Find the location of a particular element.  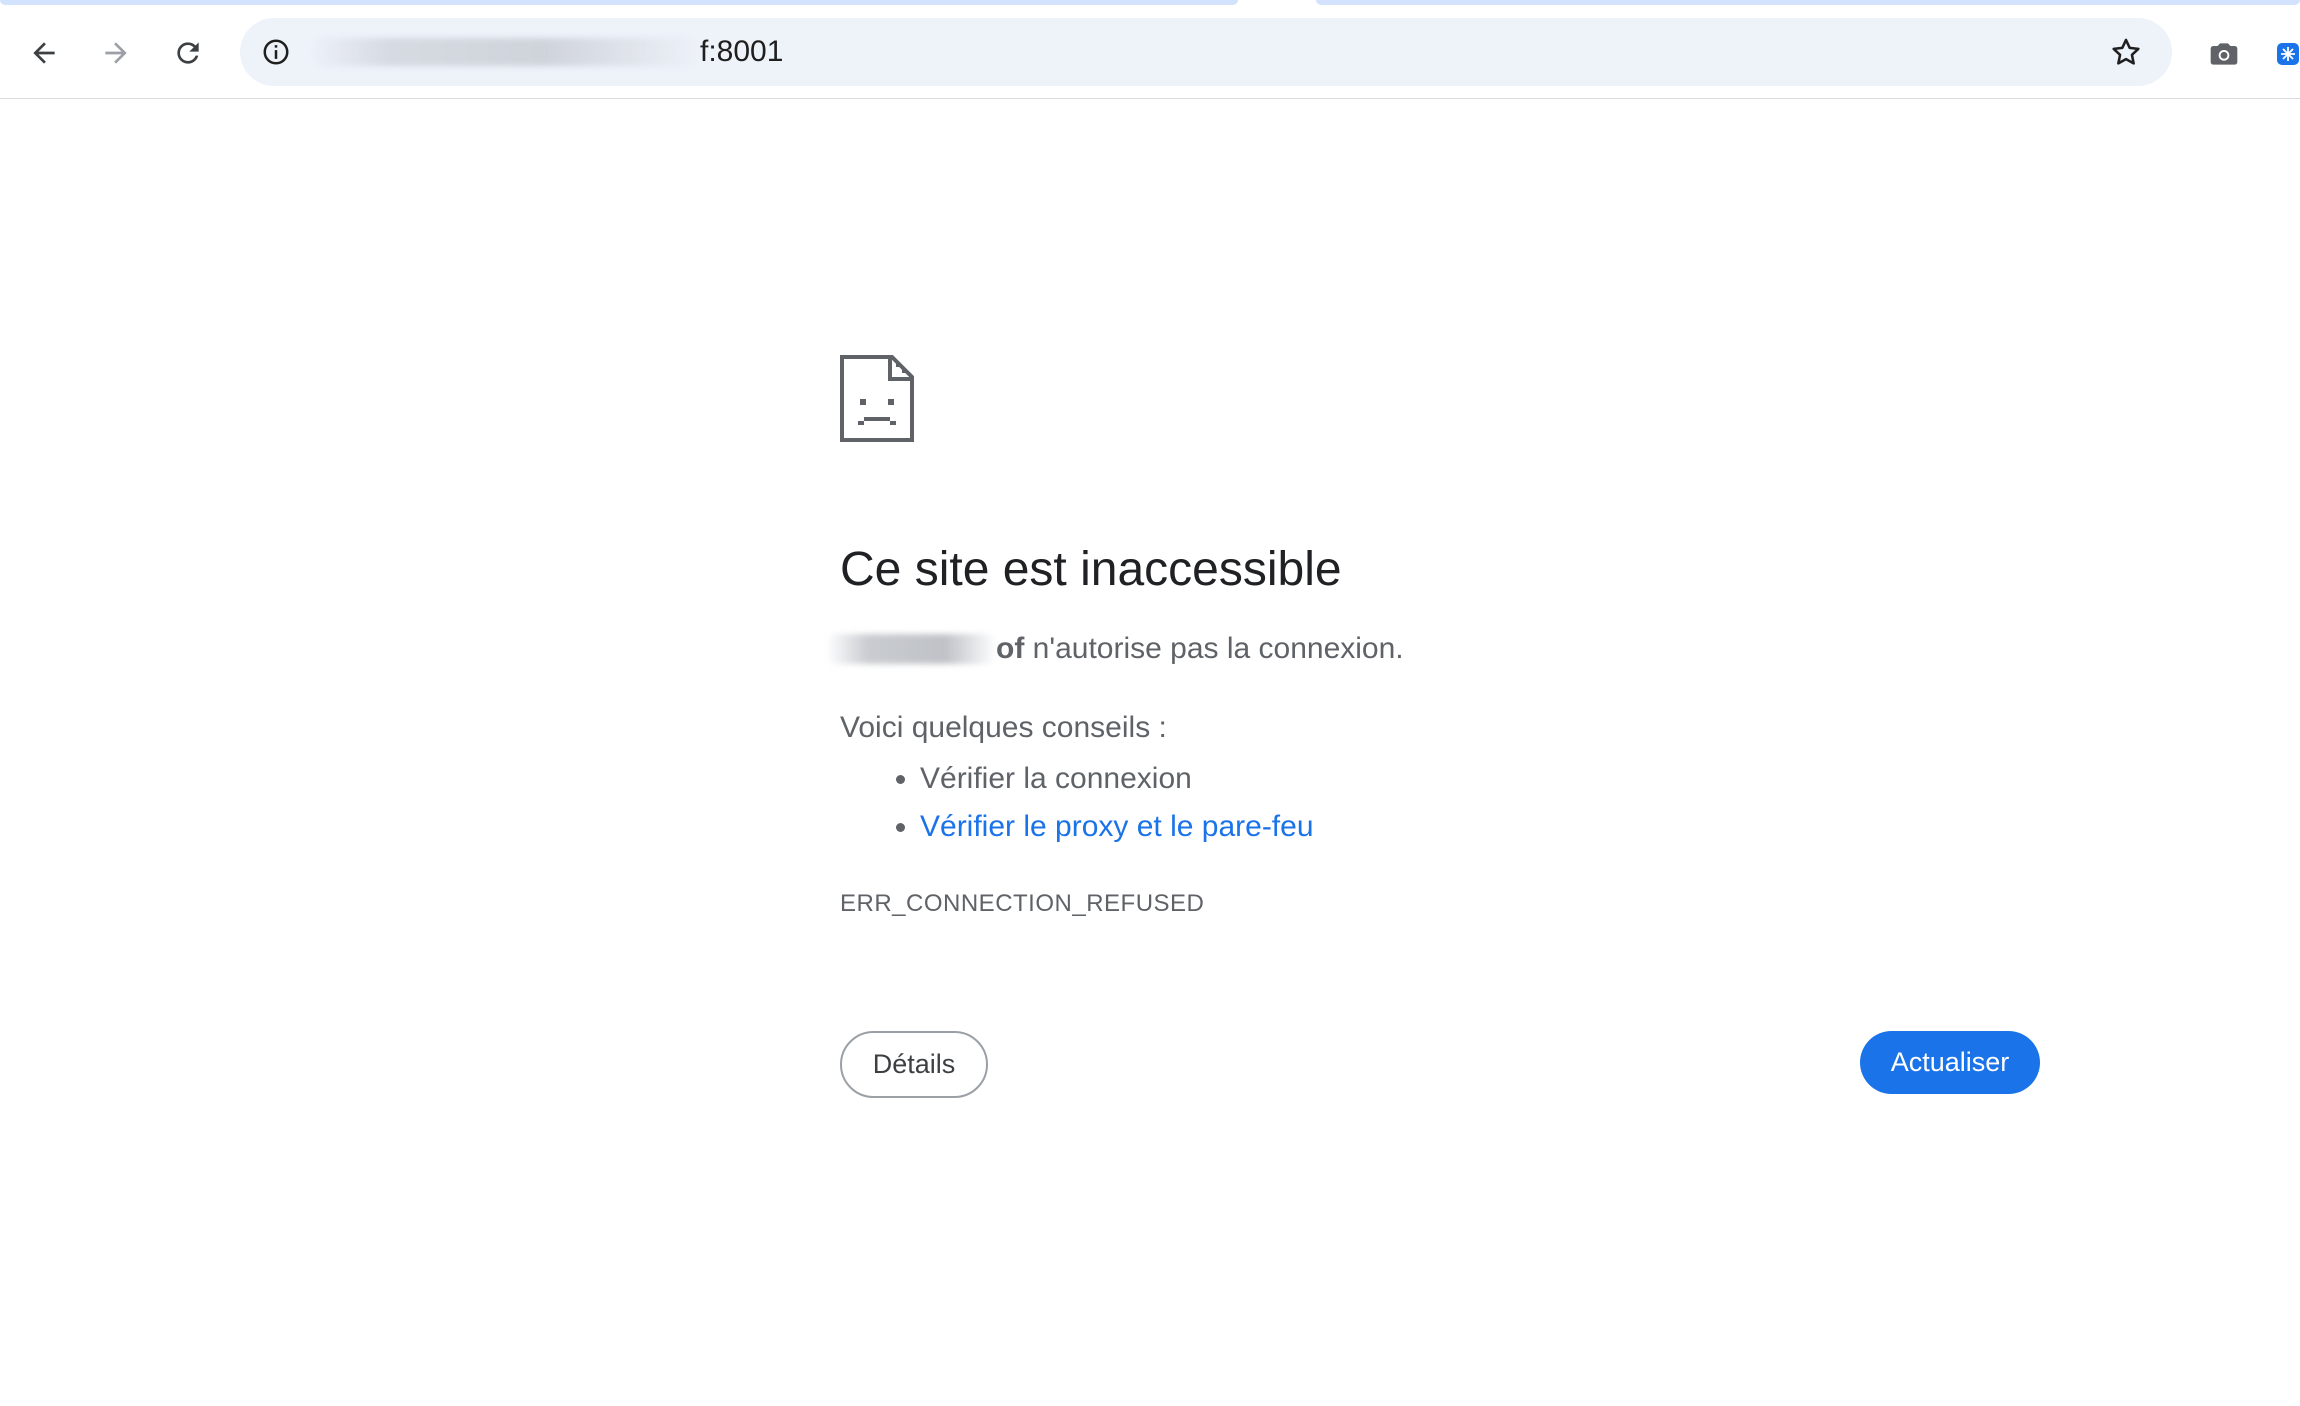

info-icon is located at coordinates (276, 52).